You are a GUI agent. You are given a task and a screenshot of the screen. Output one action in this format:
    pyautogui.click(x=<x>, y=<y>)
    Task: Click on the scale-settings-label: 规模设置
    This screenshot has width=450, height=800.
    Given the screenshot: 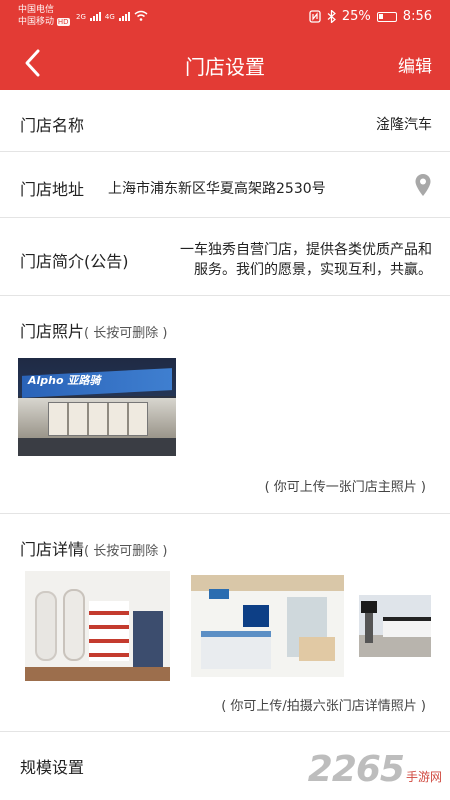 What is the action you would take?
    pyautogui.click(x=52, y=767)
    